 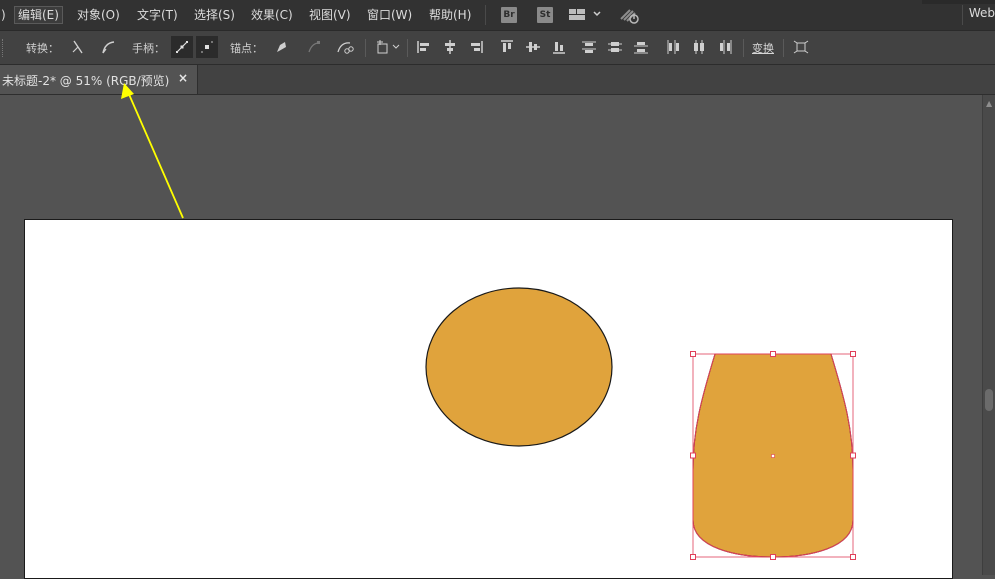 I want to click on menu-edit: 编辑(E), so click(x=38, y=15).